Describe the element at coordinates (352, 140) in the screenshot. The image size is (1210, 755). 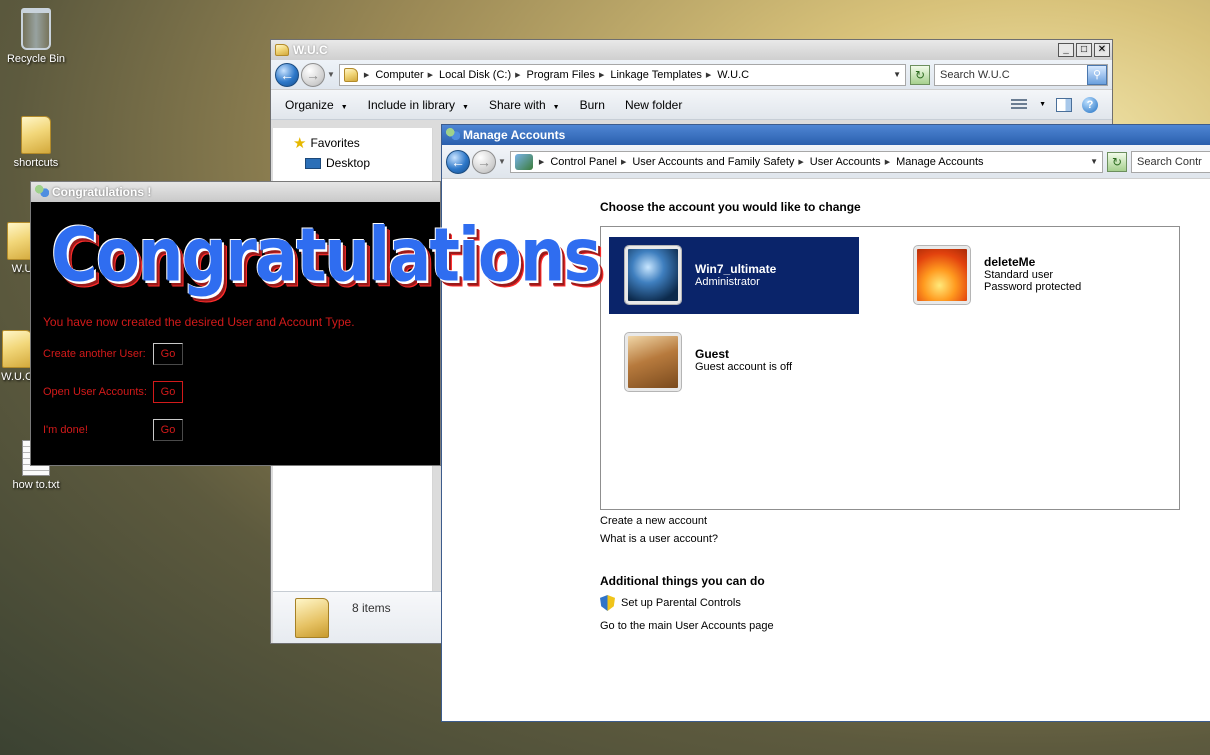
I see `nav-item-favorites: ★ Favorites` at that location.